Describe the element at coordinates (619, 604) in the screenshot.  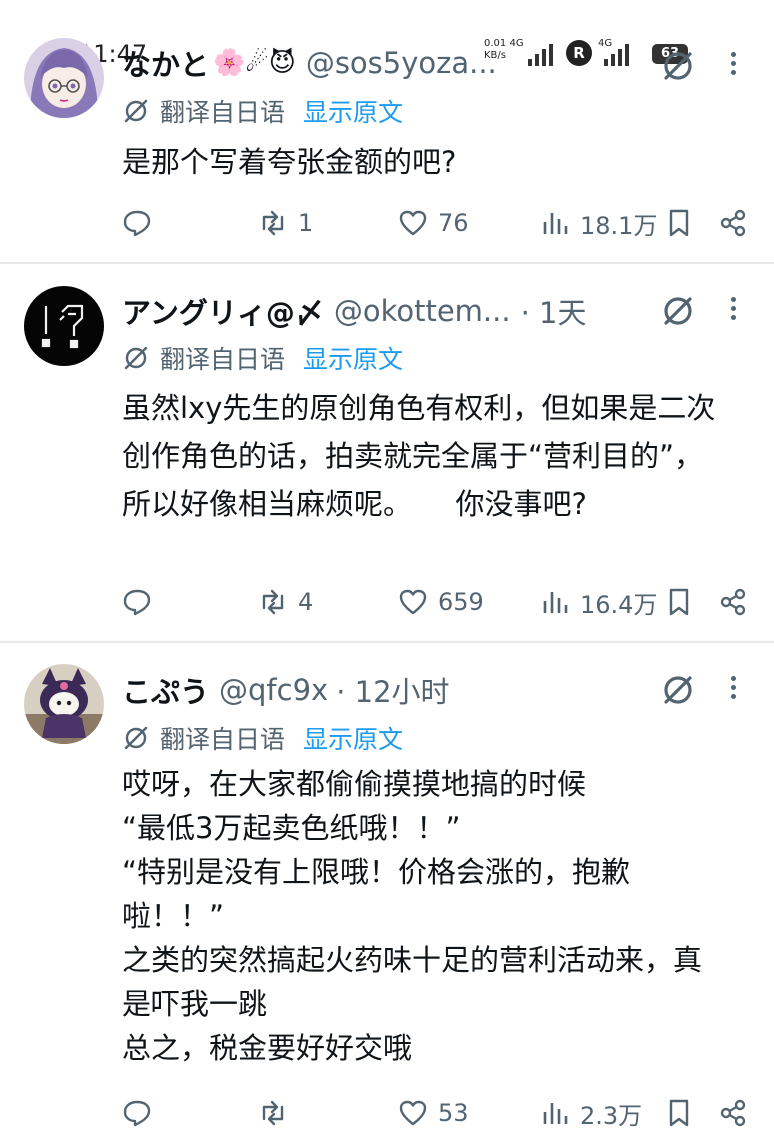
I see `view-count: 16.4万` at that location.